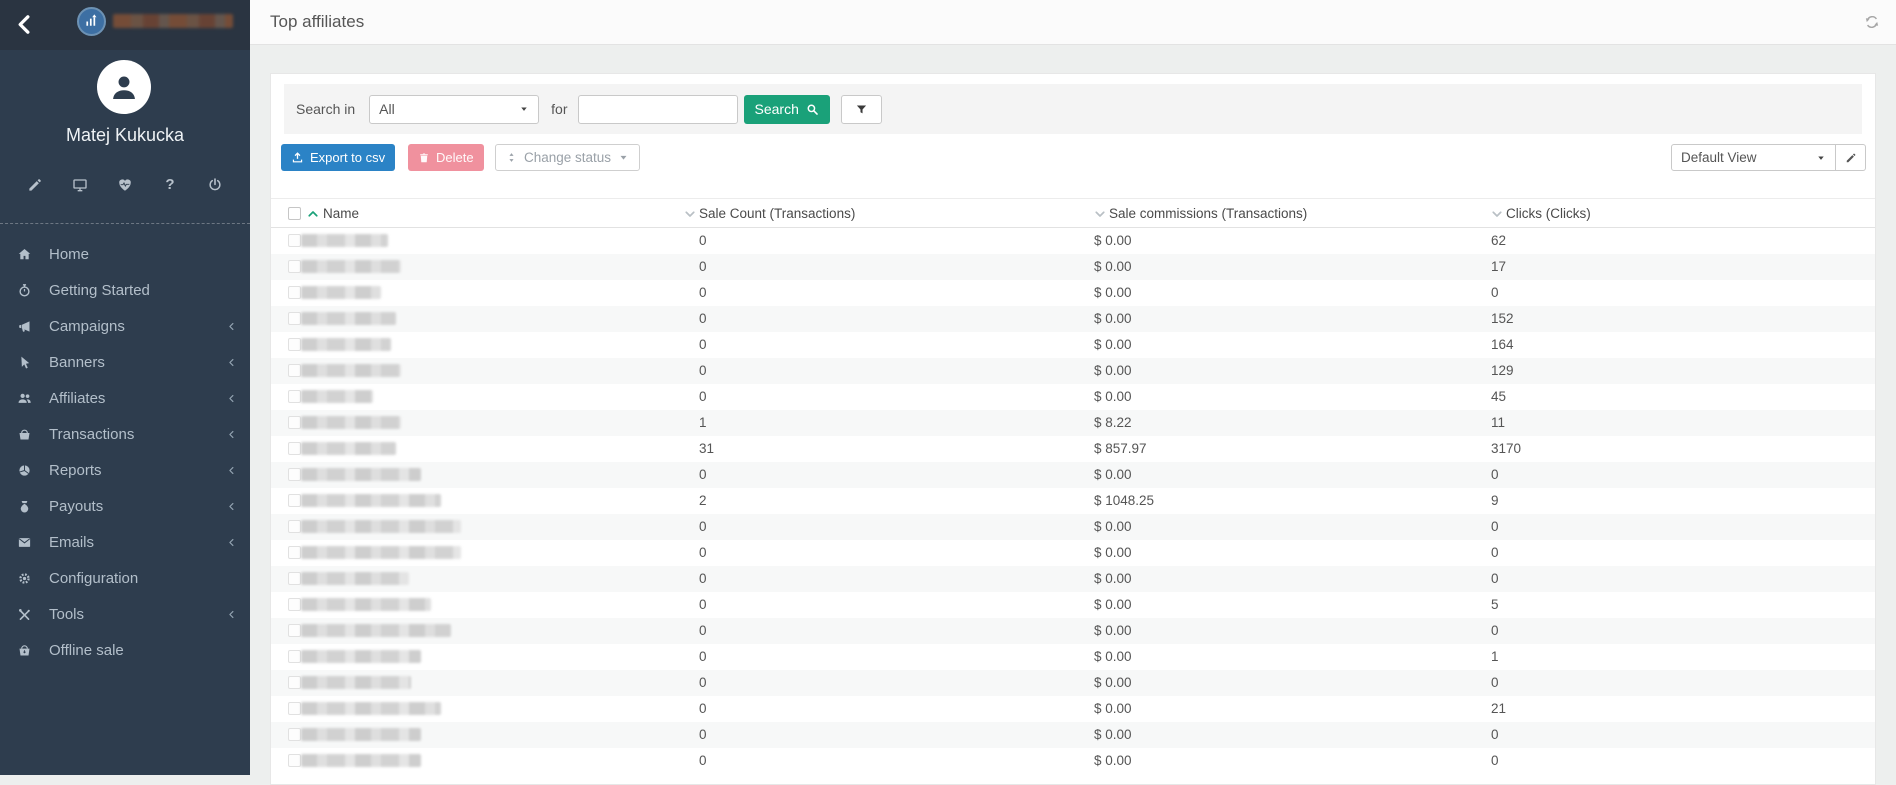 The image size is (1896, 785). Describe the element at coordinates (1073, 709) in the screenshot. I see `table-row: 0 $ 0.00 21` at that location.